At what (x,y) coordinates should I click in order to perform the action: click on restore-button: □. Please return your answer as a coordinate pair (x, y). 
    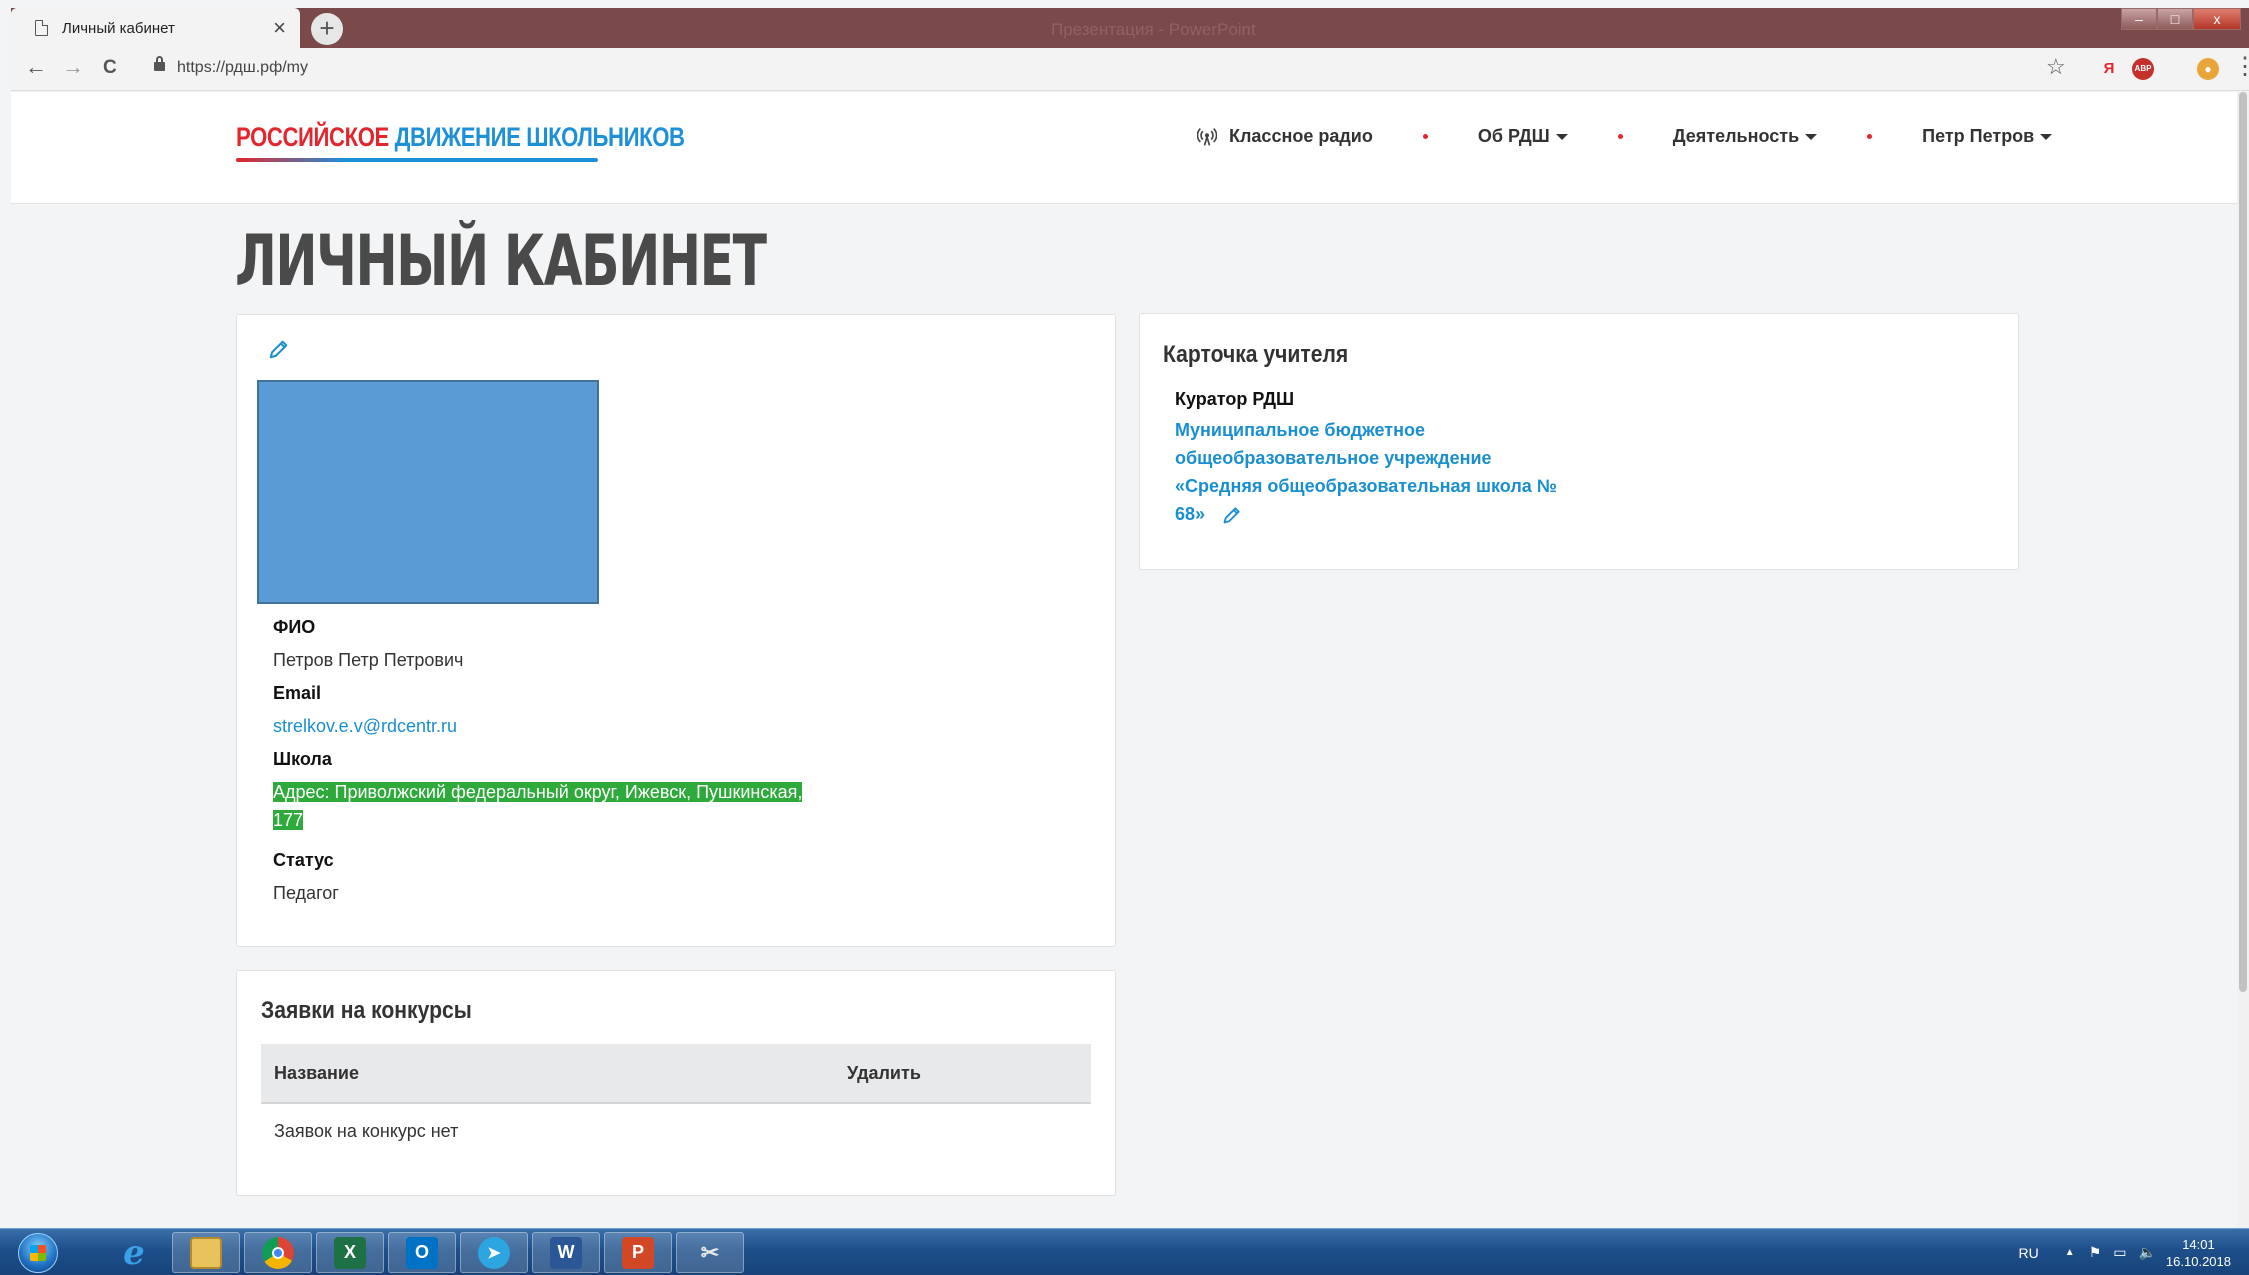
    Looking at the image, I should click on (2175, 19).